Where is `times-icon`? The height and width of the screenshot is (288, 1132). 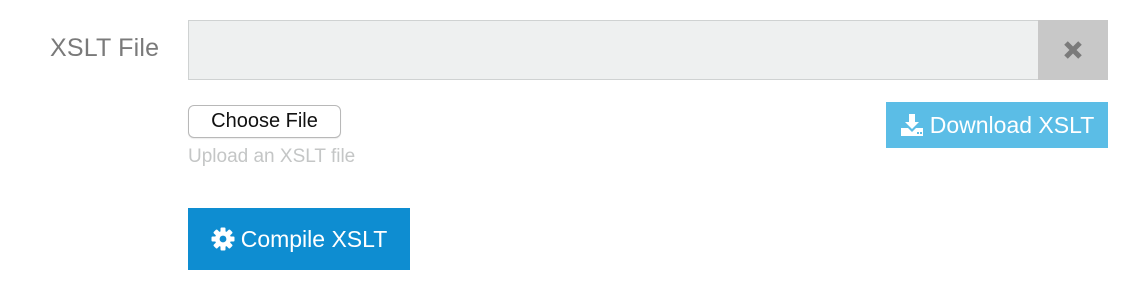
times-icon is located at coordinates (1073, 50).